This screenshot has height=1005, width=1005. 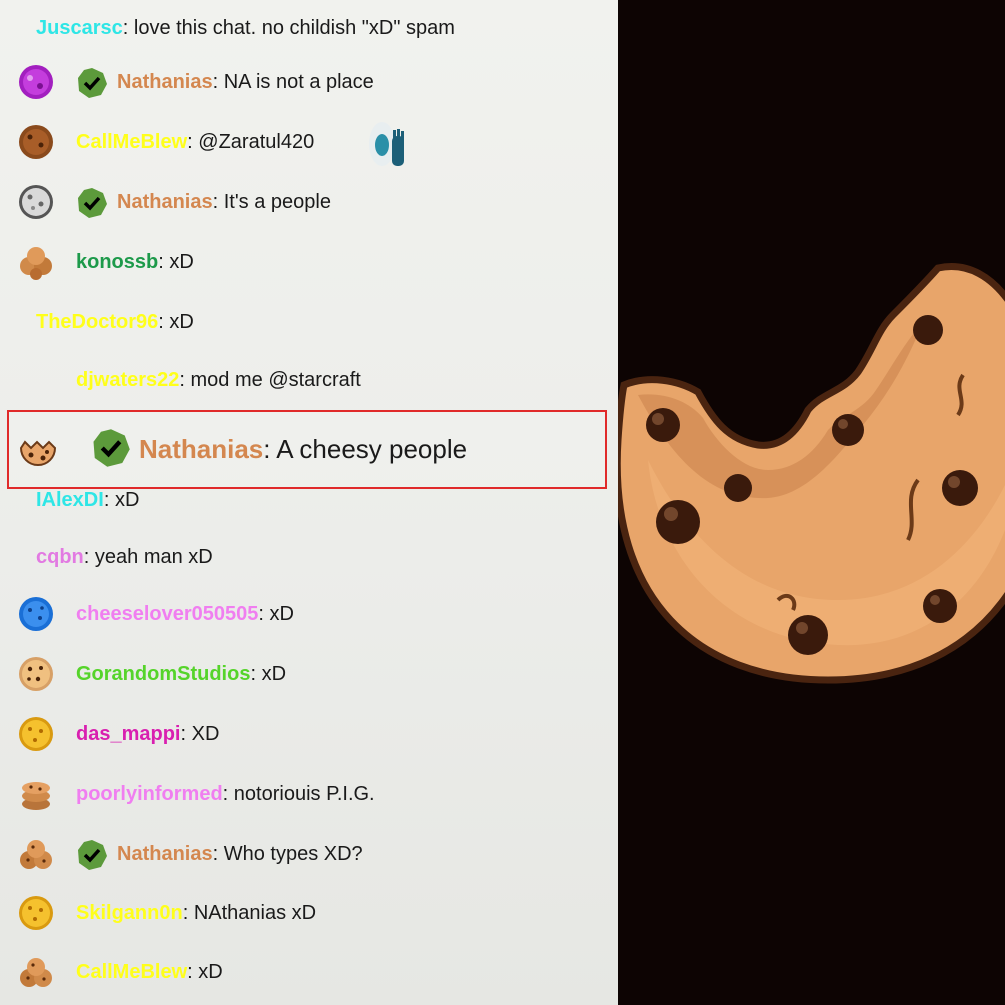 I want to click on bitten-cookie-icon, so click(x=38, y=453).